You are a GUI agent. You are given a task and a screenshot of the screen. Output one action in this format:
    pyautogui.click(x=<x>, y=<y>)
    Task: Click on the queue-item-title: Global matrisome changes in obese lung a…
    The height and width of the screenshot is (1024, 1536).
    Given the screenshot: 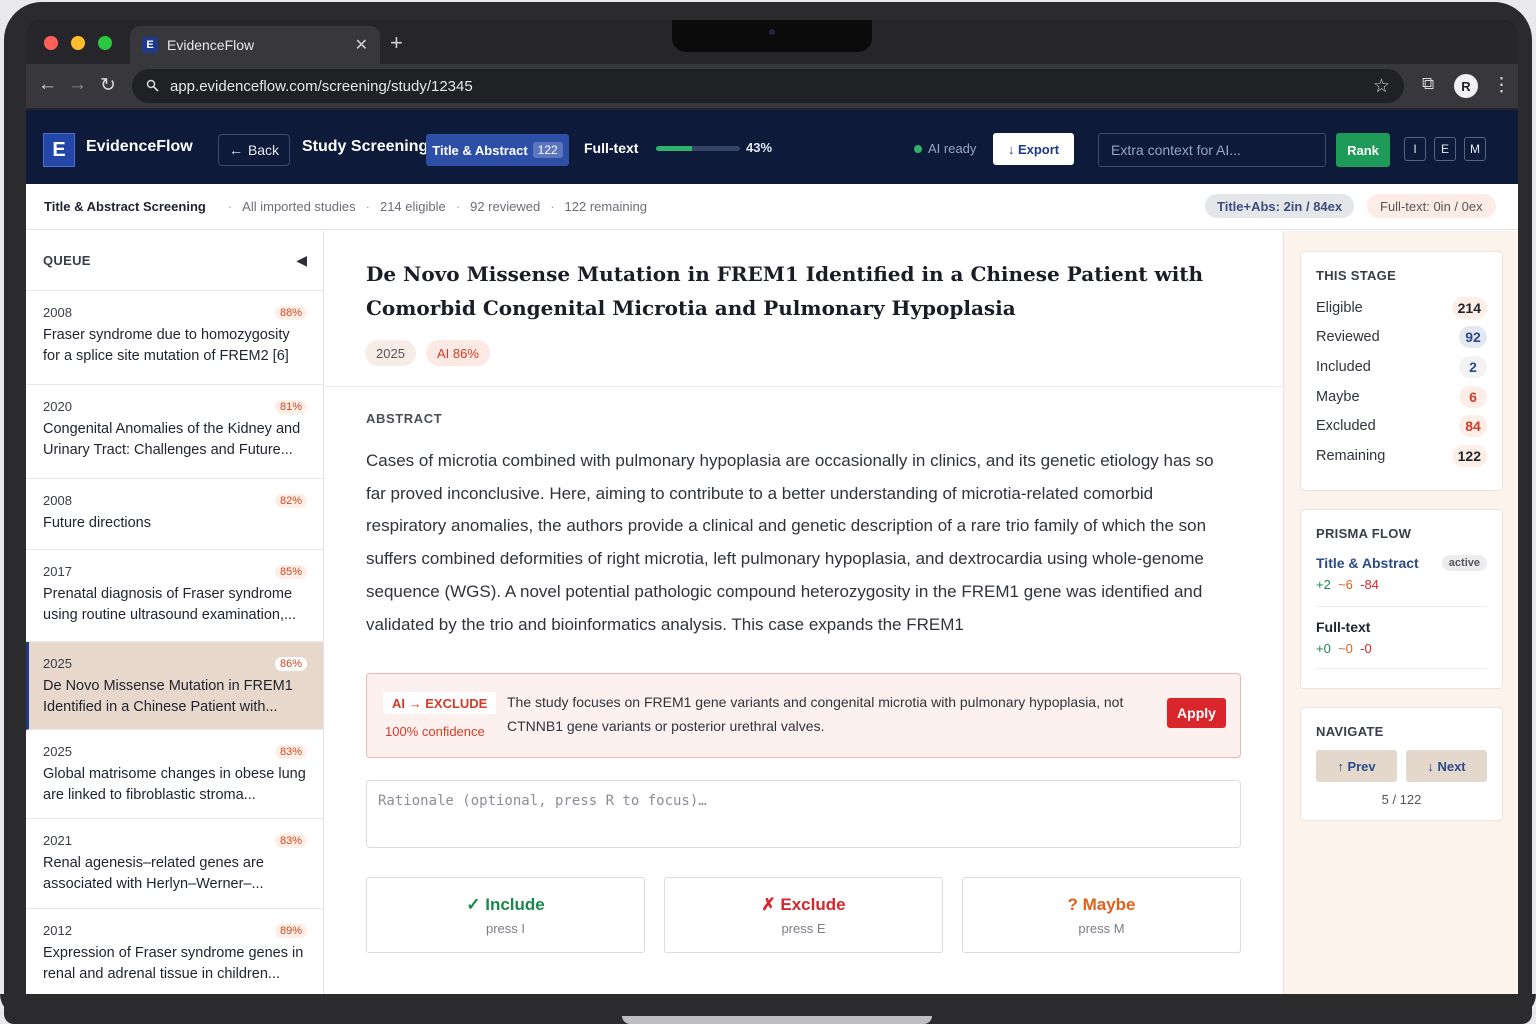 What is the action you would take?
    pyautogui.click(x=174, y=784)
    